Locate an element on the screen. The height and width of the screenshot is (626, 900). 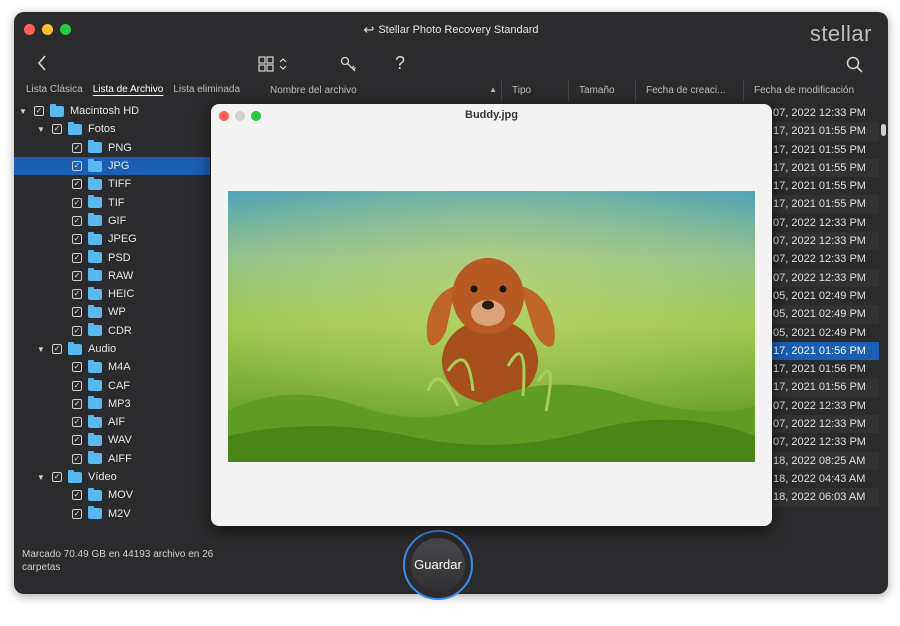
tree-row: ✓ RAW is located at coordinates (112, 276).